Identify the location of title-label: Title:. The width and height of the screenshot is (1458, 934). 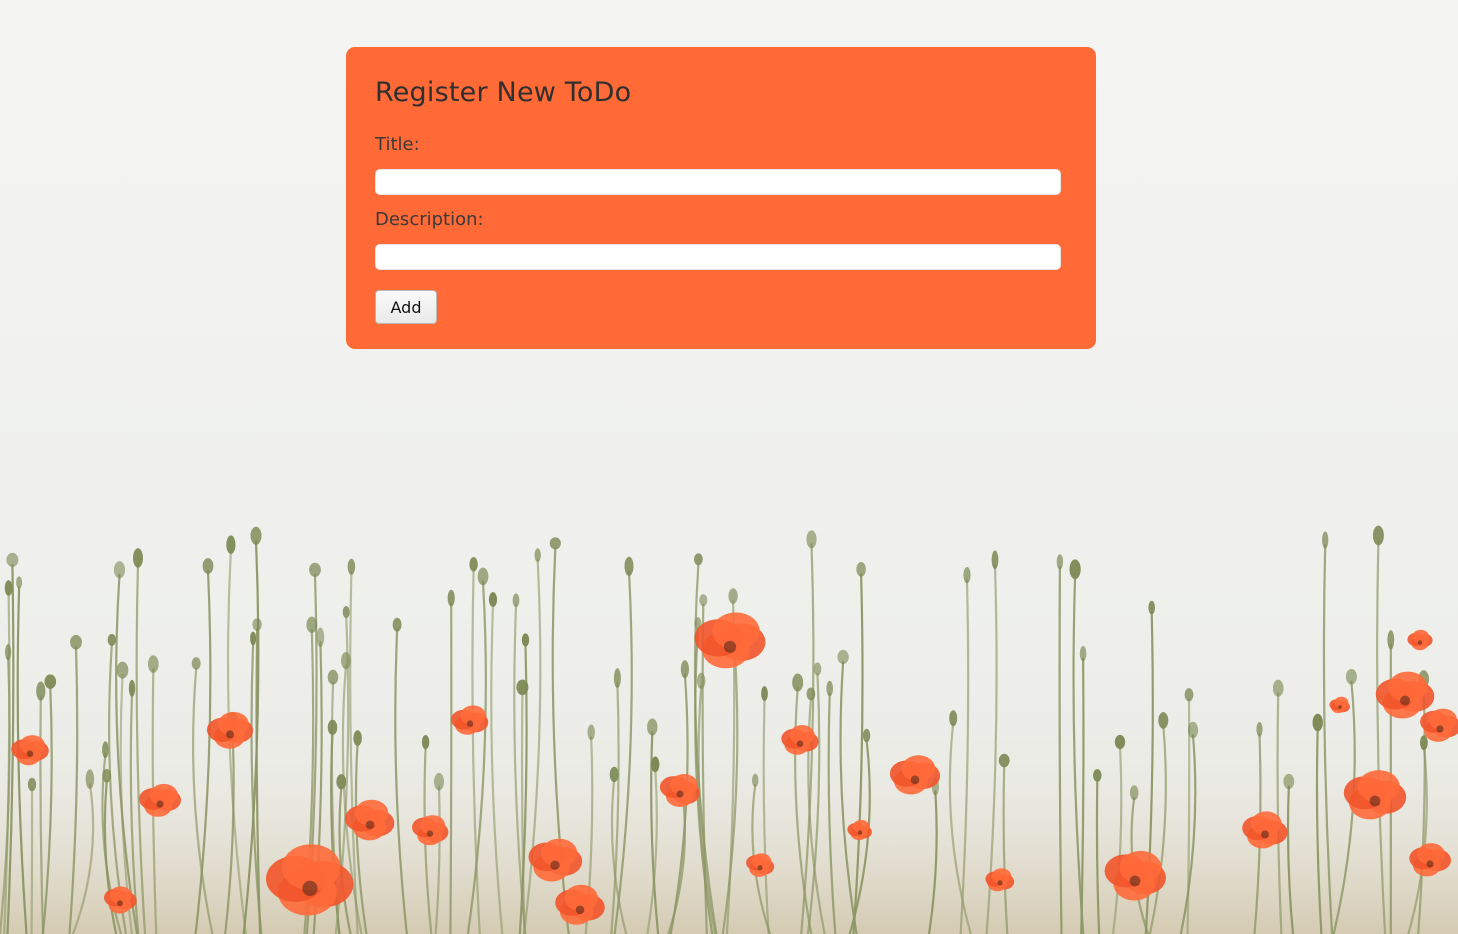
(397, 144).